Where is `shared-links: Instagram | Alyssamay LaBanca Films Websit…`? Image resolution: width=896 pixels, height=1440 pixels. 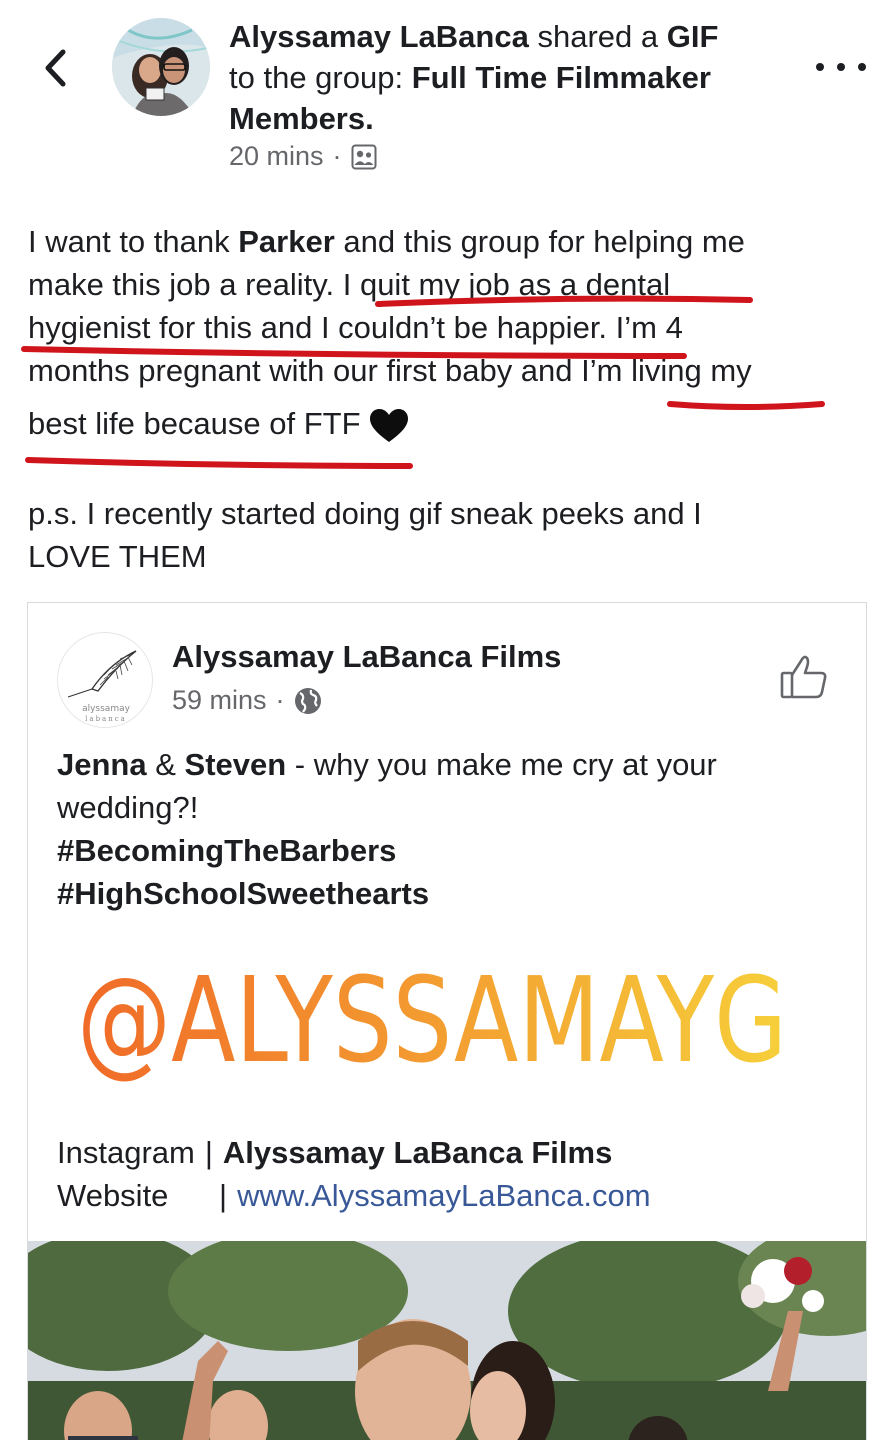 shared-links: Instagram | Alyssamay LaBanca Films Websit… is located at coordinates (354, 1174).